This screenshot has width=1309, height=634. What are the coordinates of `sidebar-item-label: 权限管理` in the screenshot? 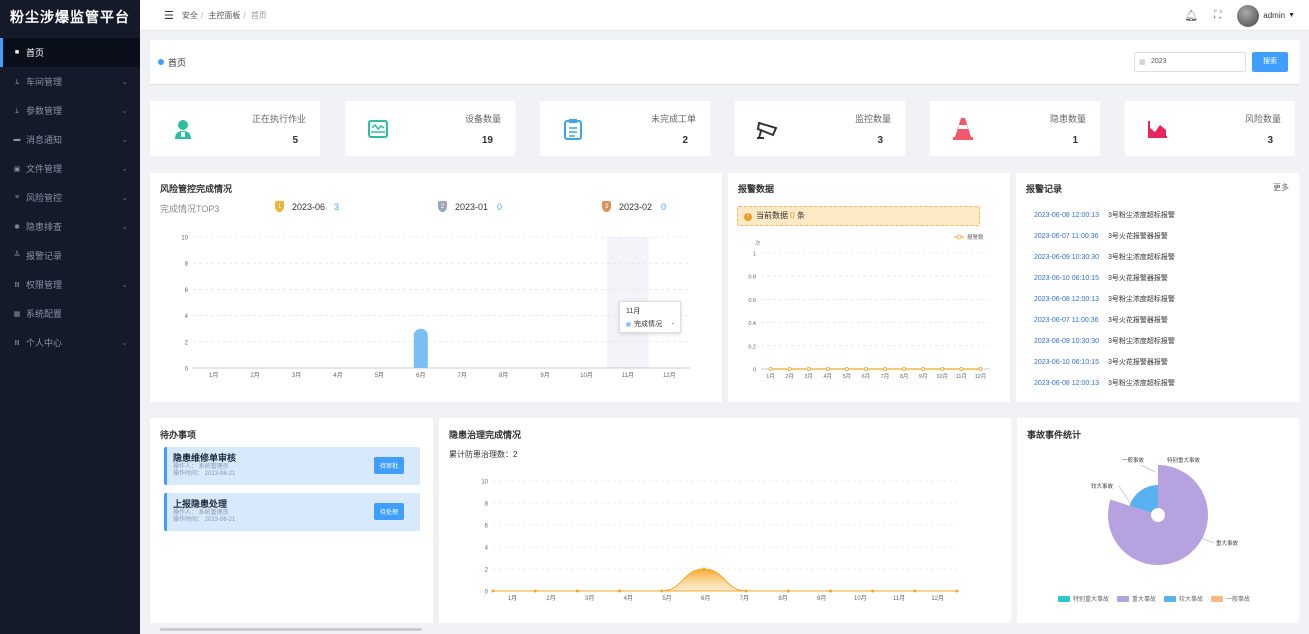 It's located at (44, 285).